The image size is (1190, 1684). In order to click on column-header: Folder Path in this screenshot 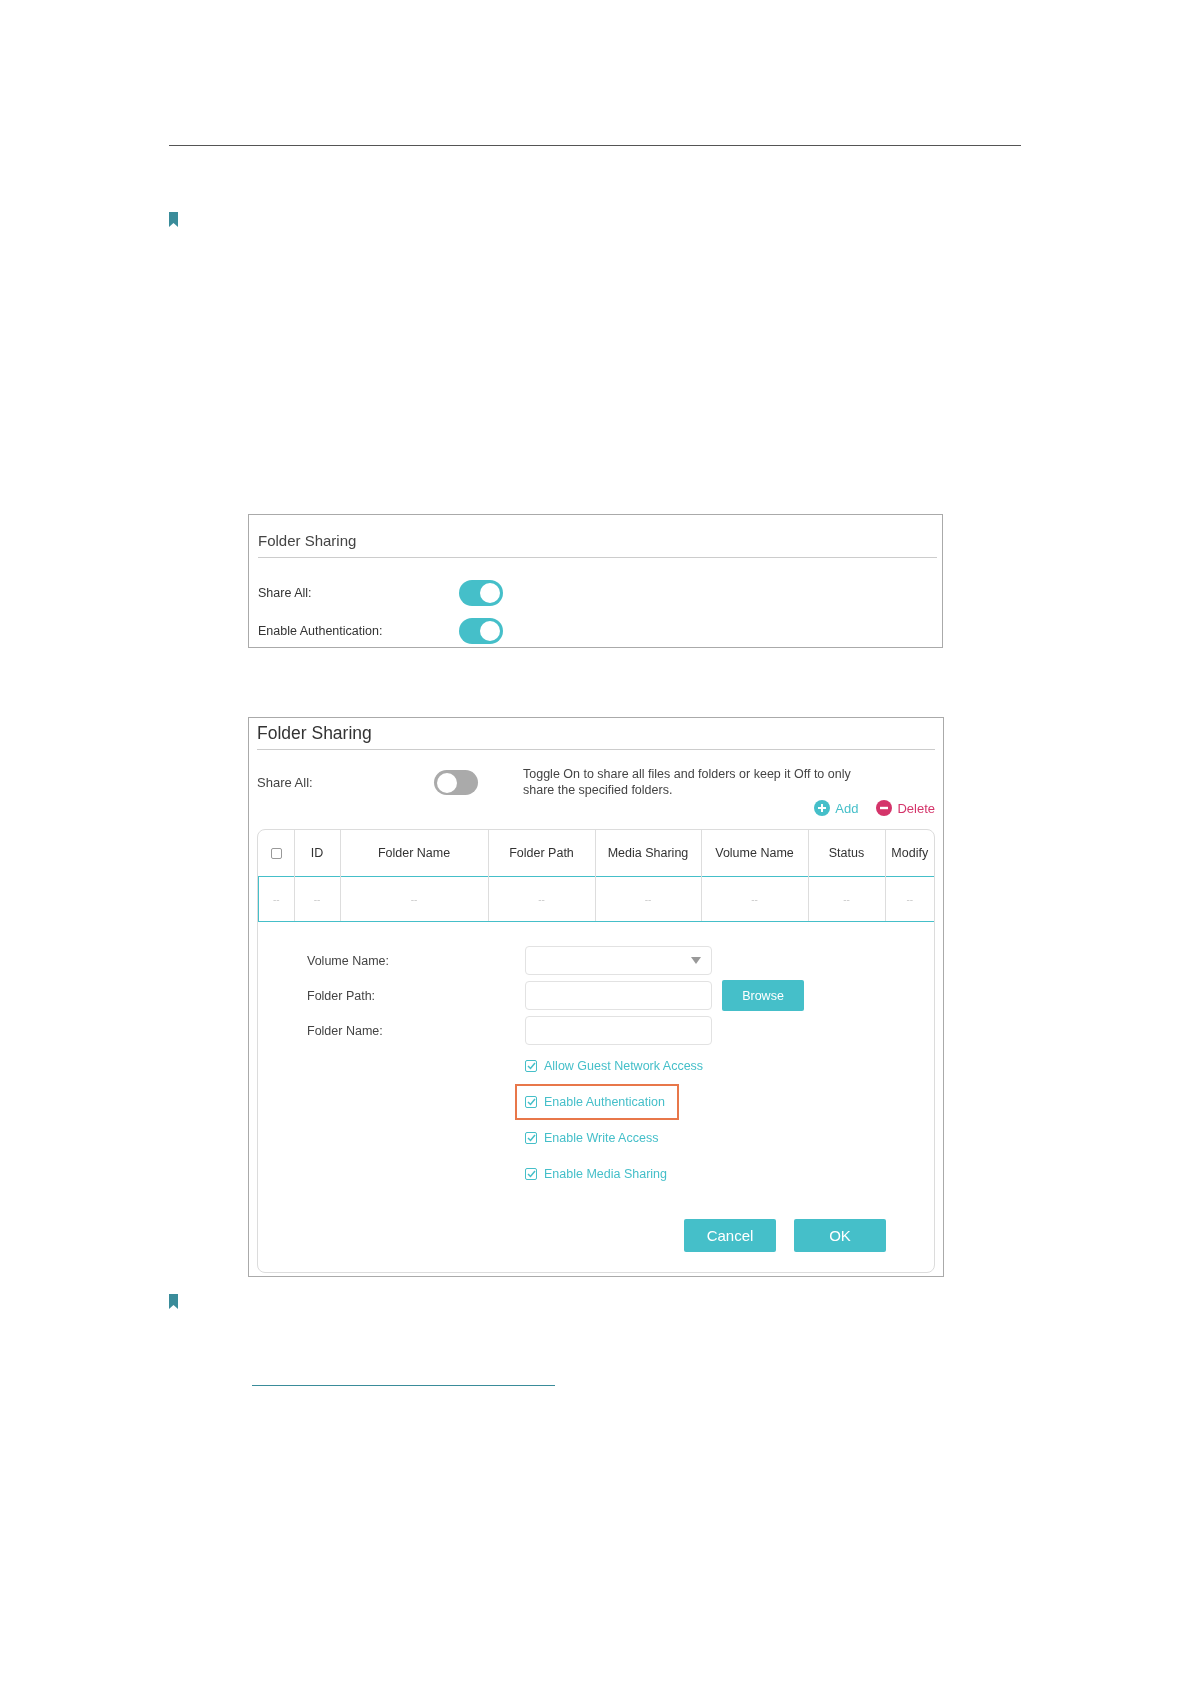, I will do `click(541, 853)`.